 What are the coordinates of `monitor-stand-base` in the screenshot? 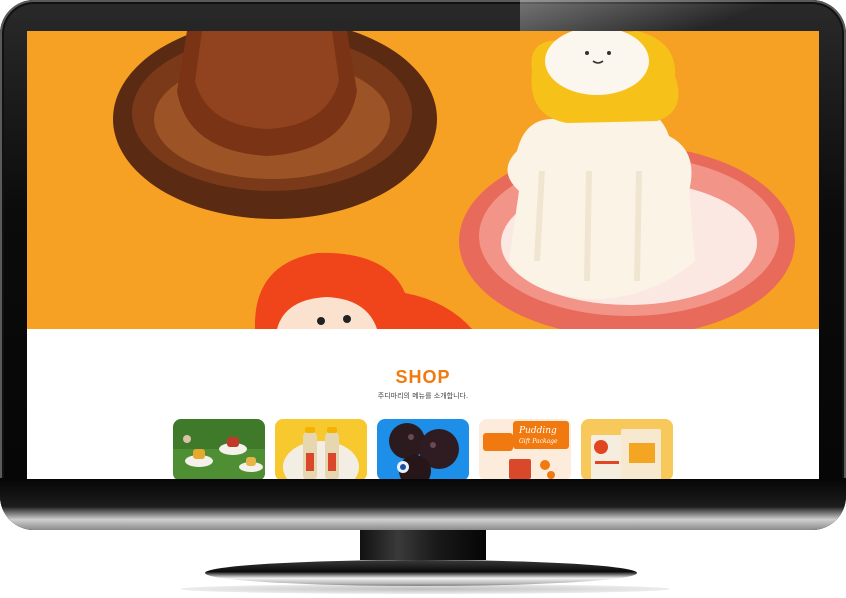 It's located at (421, 573).